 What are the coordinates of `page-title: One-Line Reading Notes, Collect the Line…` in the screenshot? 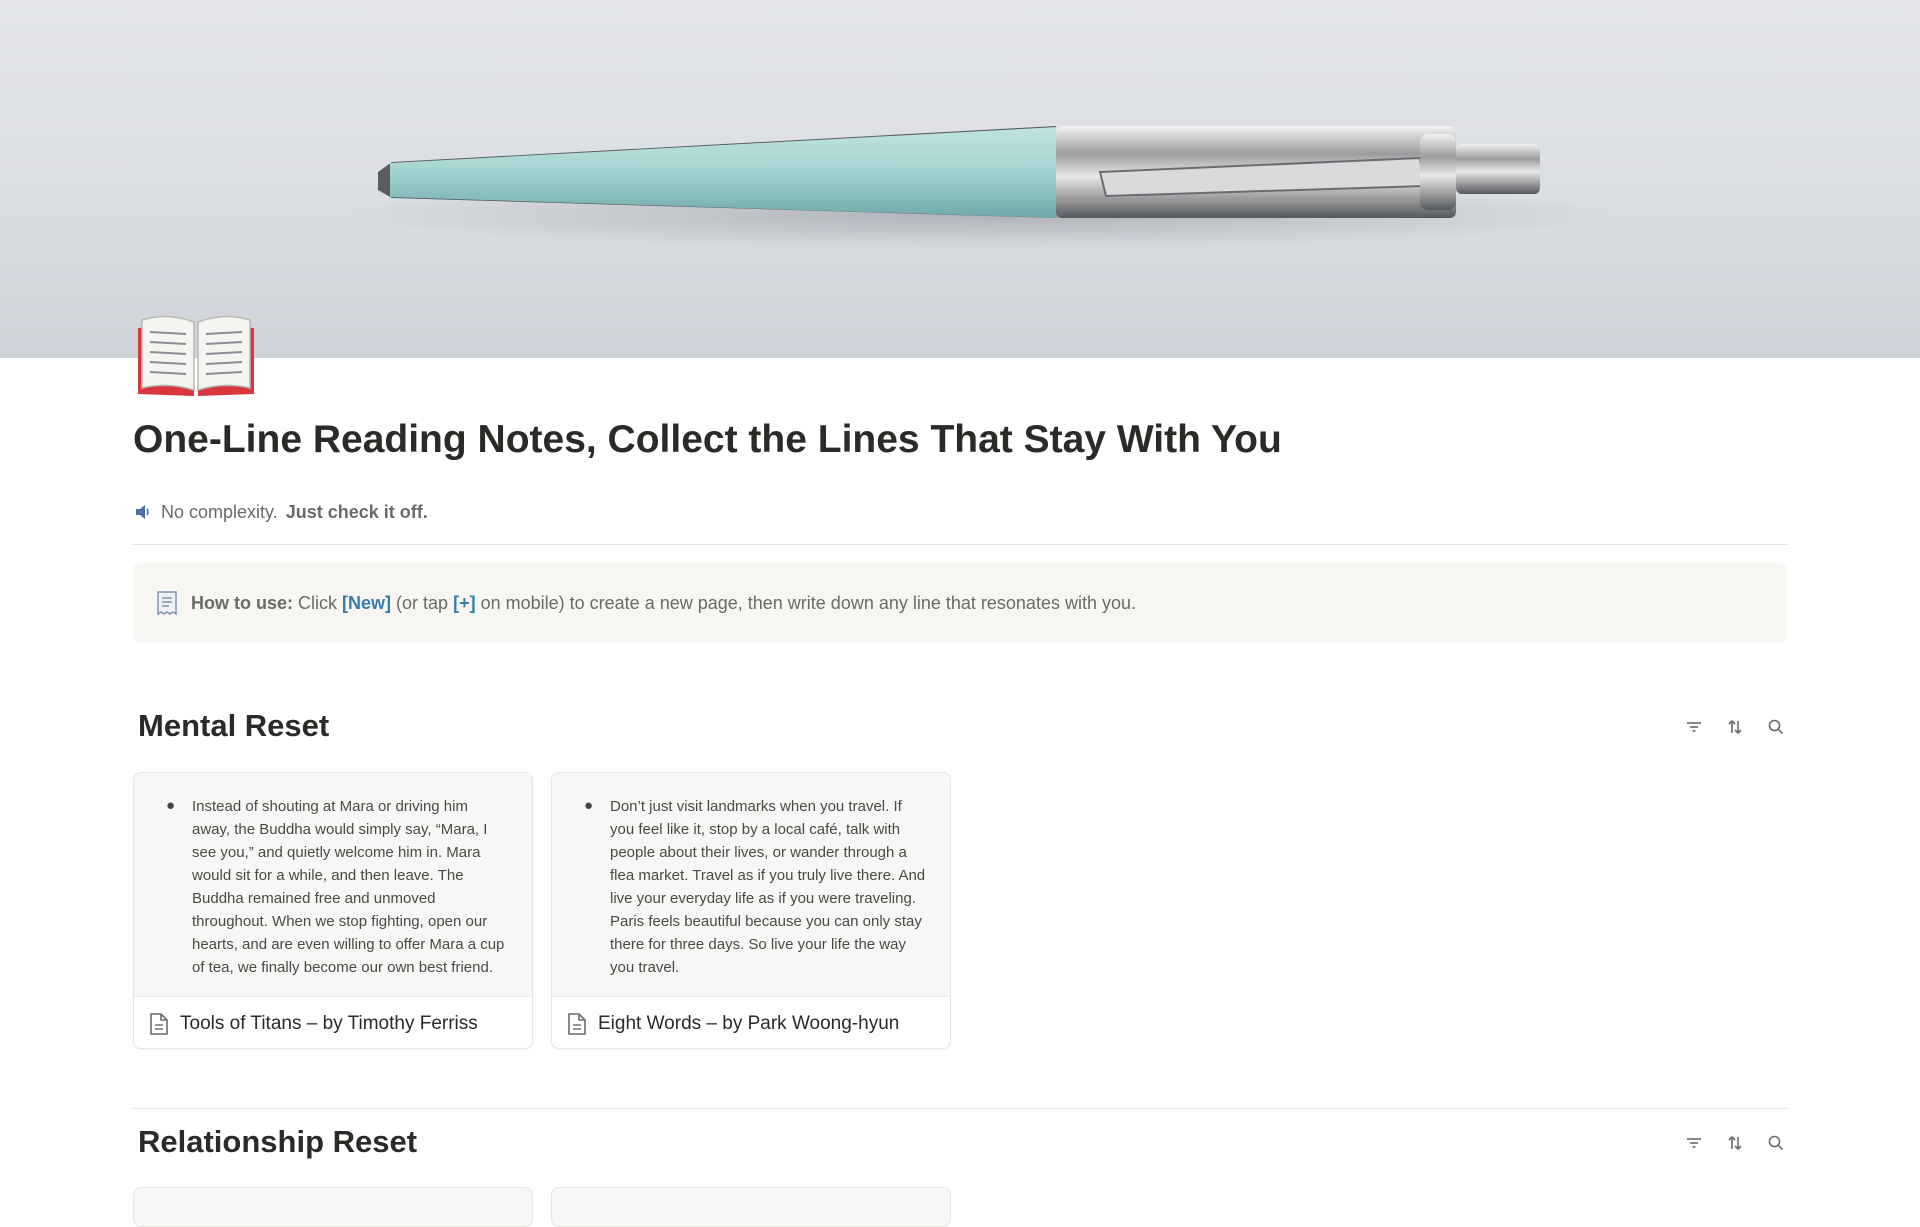 It's located at (958, 440).